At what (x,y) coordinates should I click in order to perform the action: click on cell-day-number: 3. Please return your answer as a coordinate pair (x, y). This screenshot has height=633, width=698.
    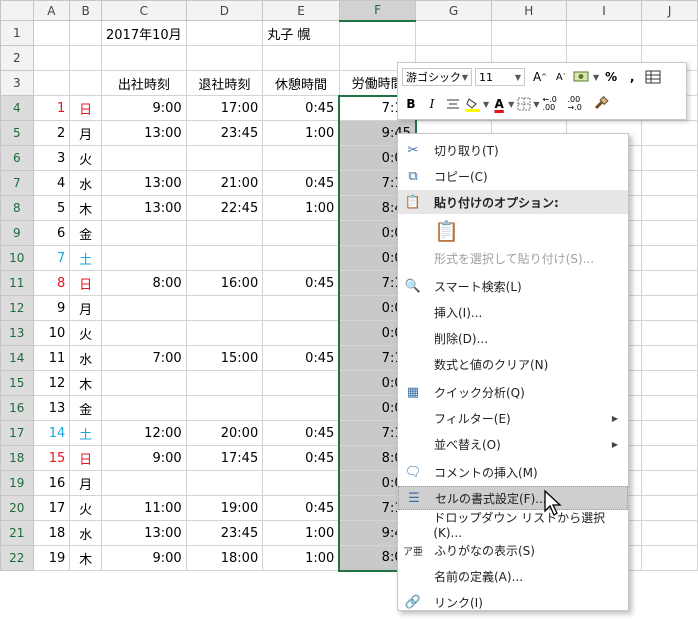
    Looking at the image, I should click on (51, 158).